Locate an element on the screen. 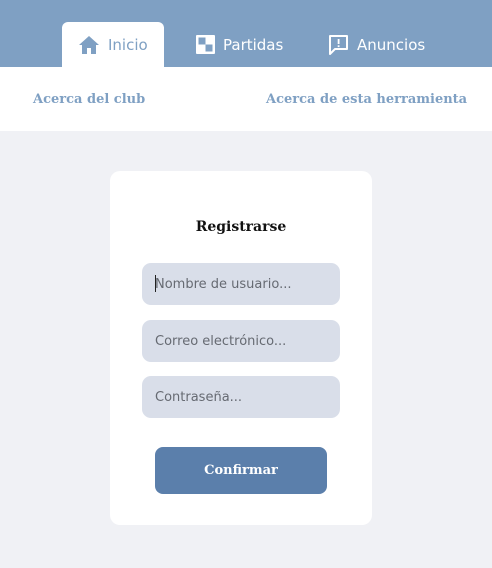  about-tool-link: Acerca de esta herramienta is located at coordinates (366, 99).